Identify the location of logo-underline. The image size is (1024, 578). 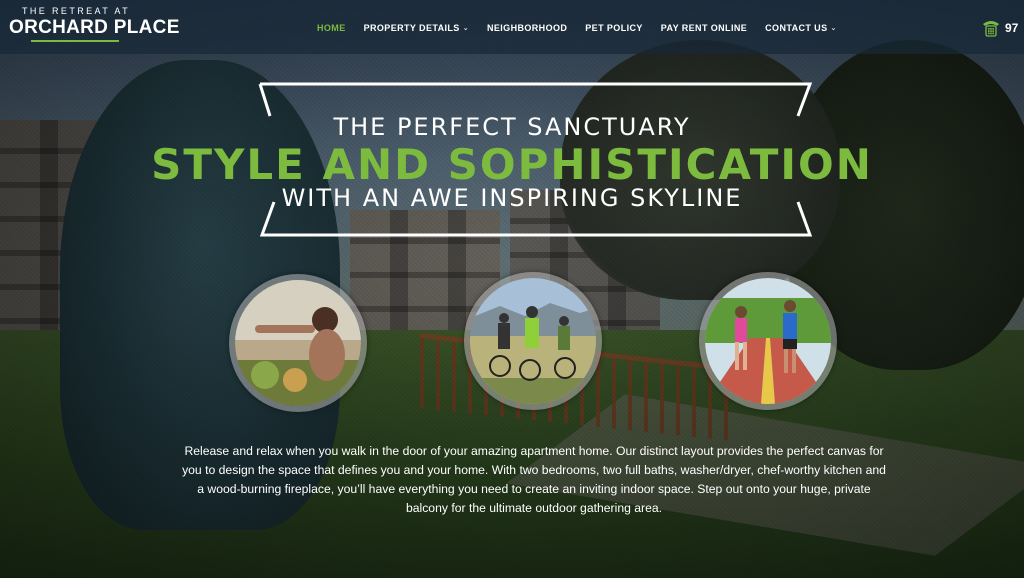
(75, 41).